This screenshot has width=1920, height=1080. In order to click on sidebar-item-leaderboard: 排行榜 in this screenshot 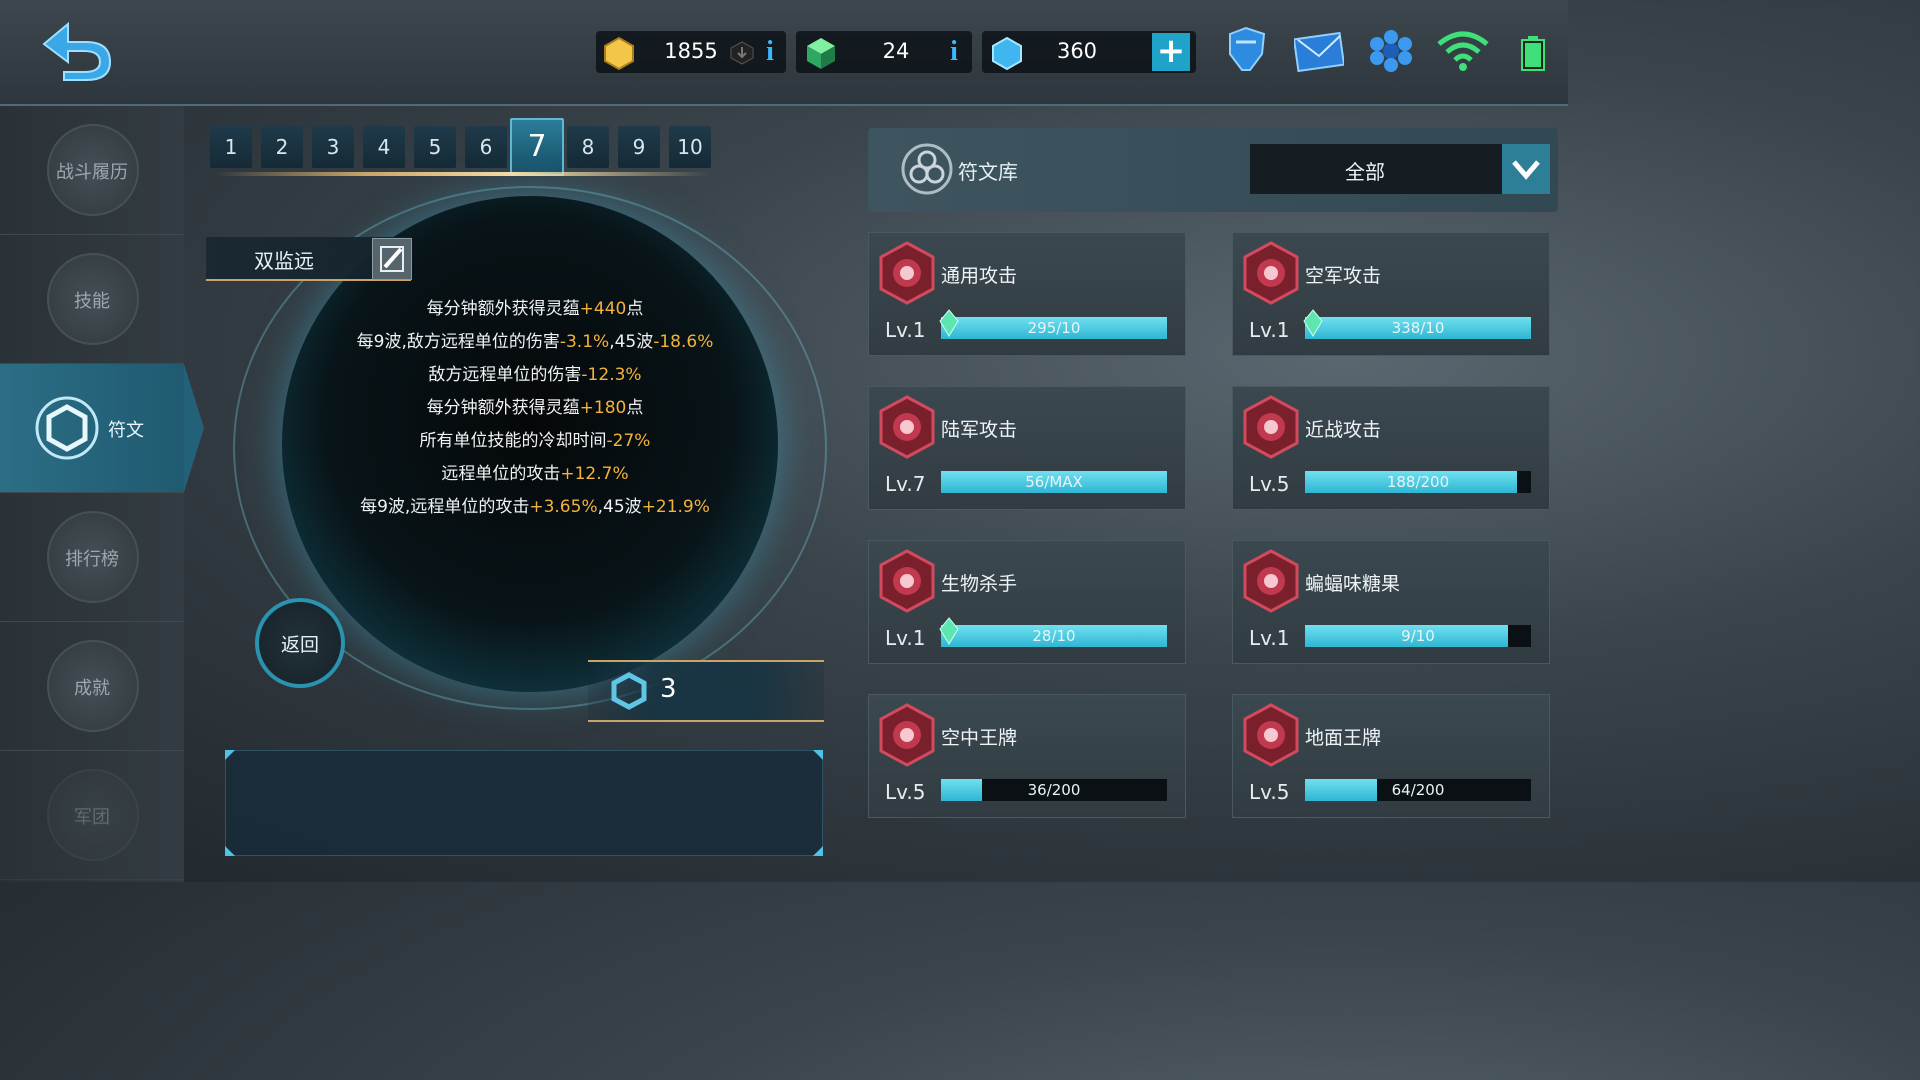, I will do `click(92, 557)`.